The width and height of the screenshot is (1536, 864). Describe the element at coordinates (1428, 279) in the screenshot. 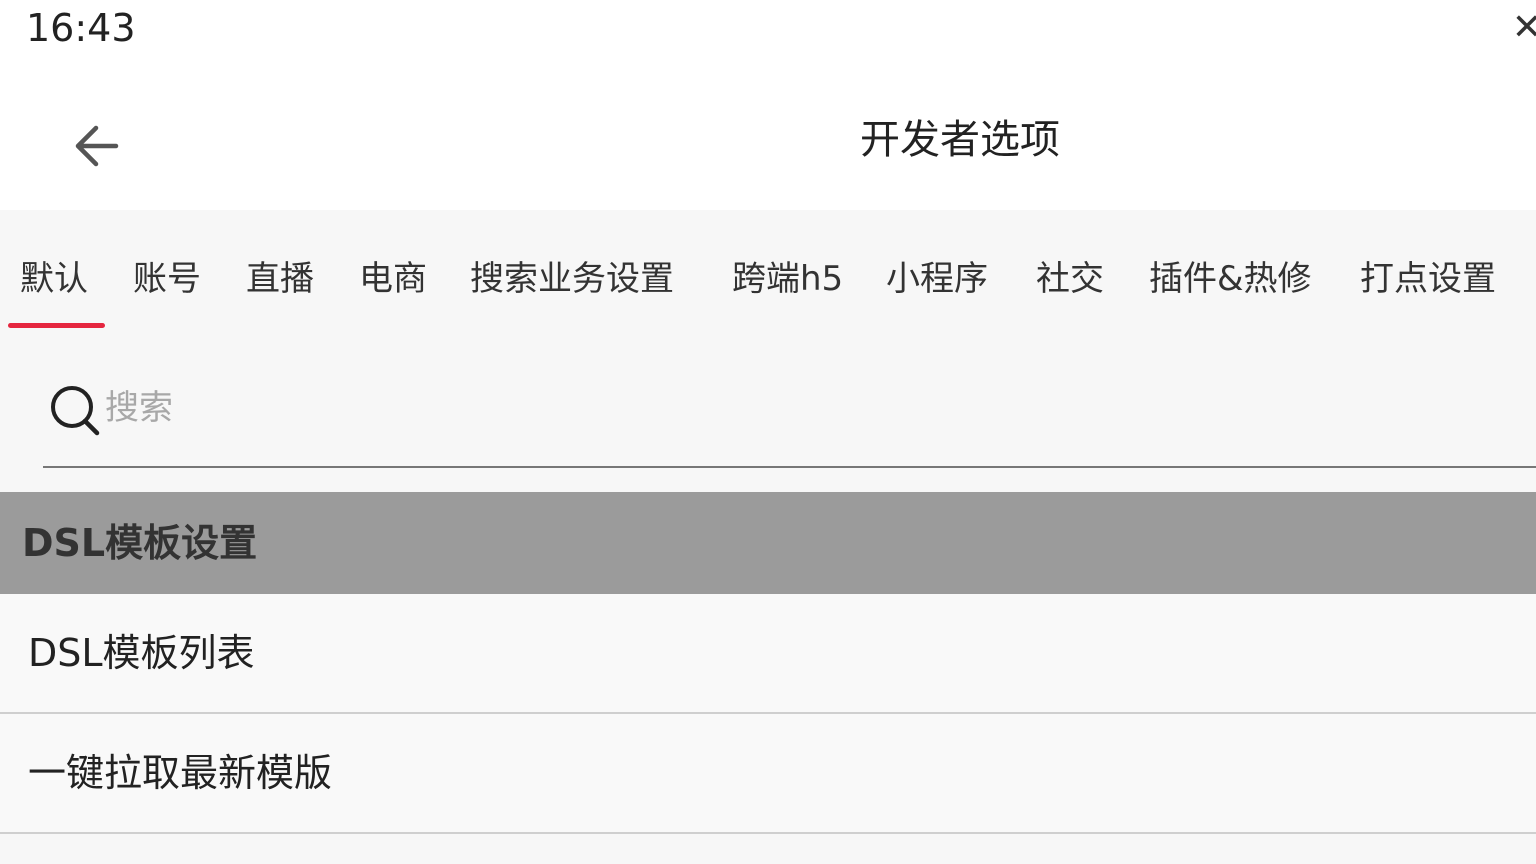

I see `tab-tracking-settings: 打点设置` at that location.